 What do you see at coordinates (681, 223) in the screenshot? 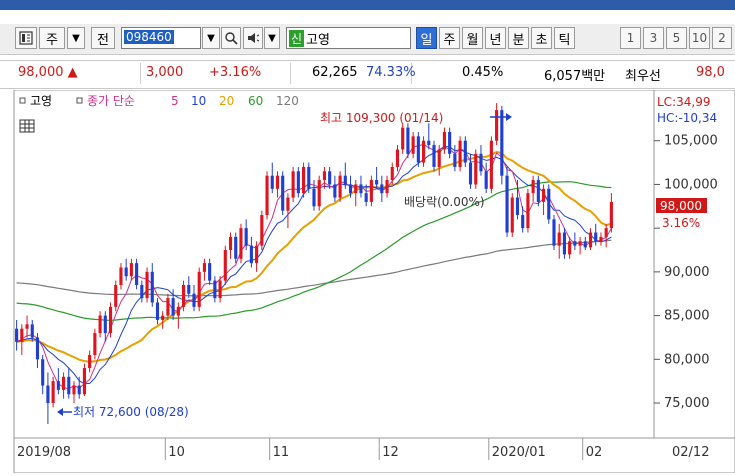
I see `current-price-tag-percent: 3.16%` at bounding box center [681, 223].